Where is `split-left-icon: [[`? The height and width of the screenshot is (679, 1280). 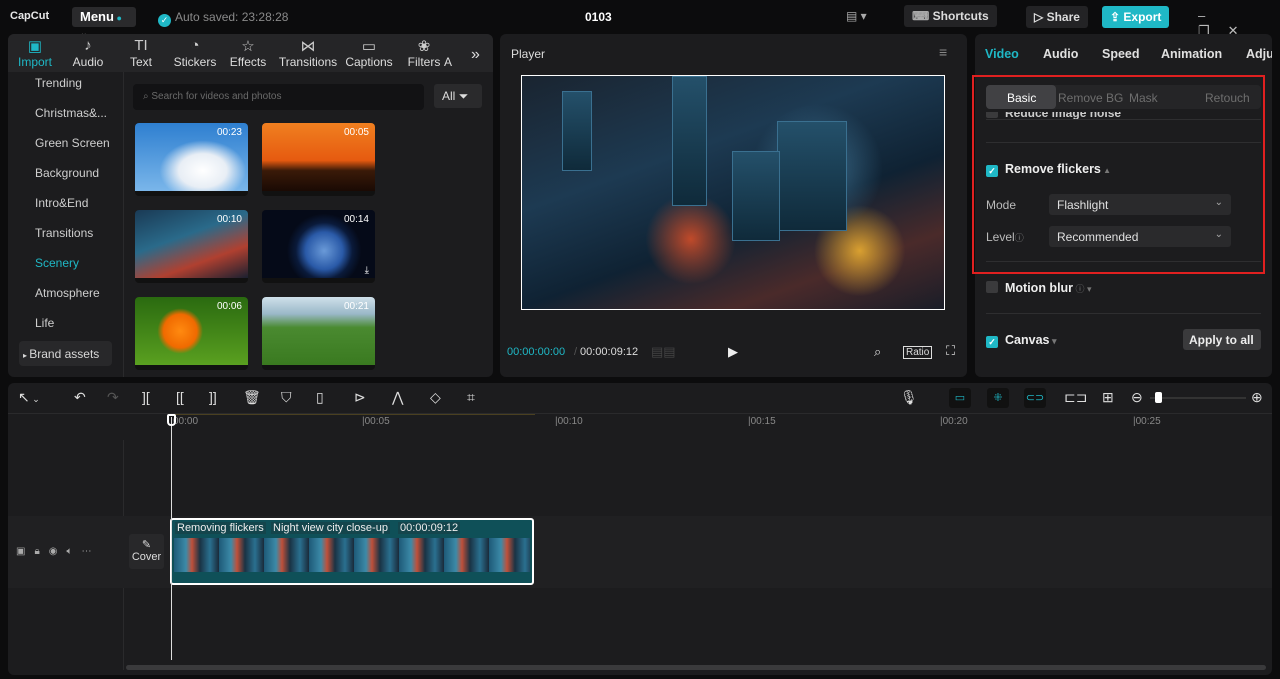
split-left-icon: [[ is located at coordinates (180, 397).